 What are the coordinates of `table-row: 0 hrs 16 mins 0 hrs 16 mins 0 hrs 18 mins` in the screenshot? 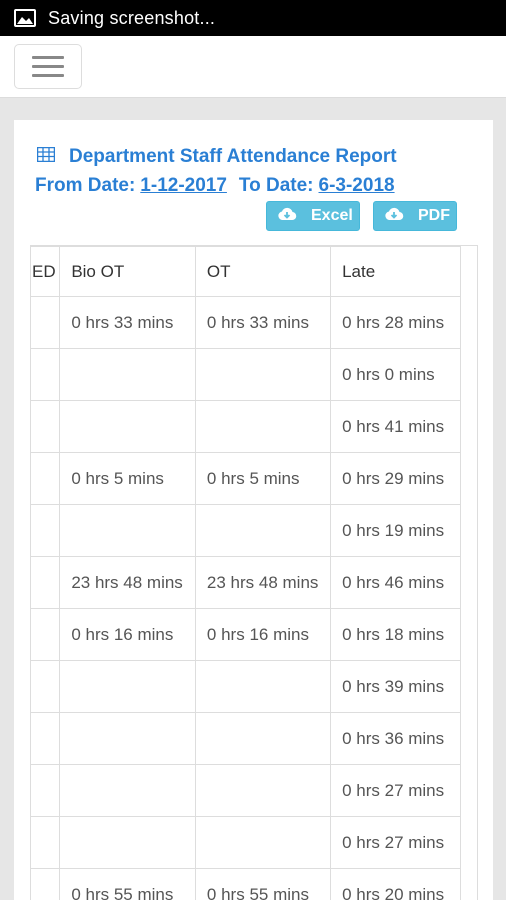 It's located at (246, 634).